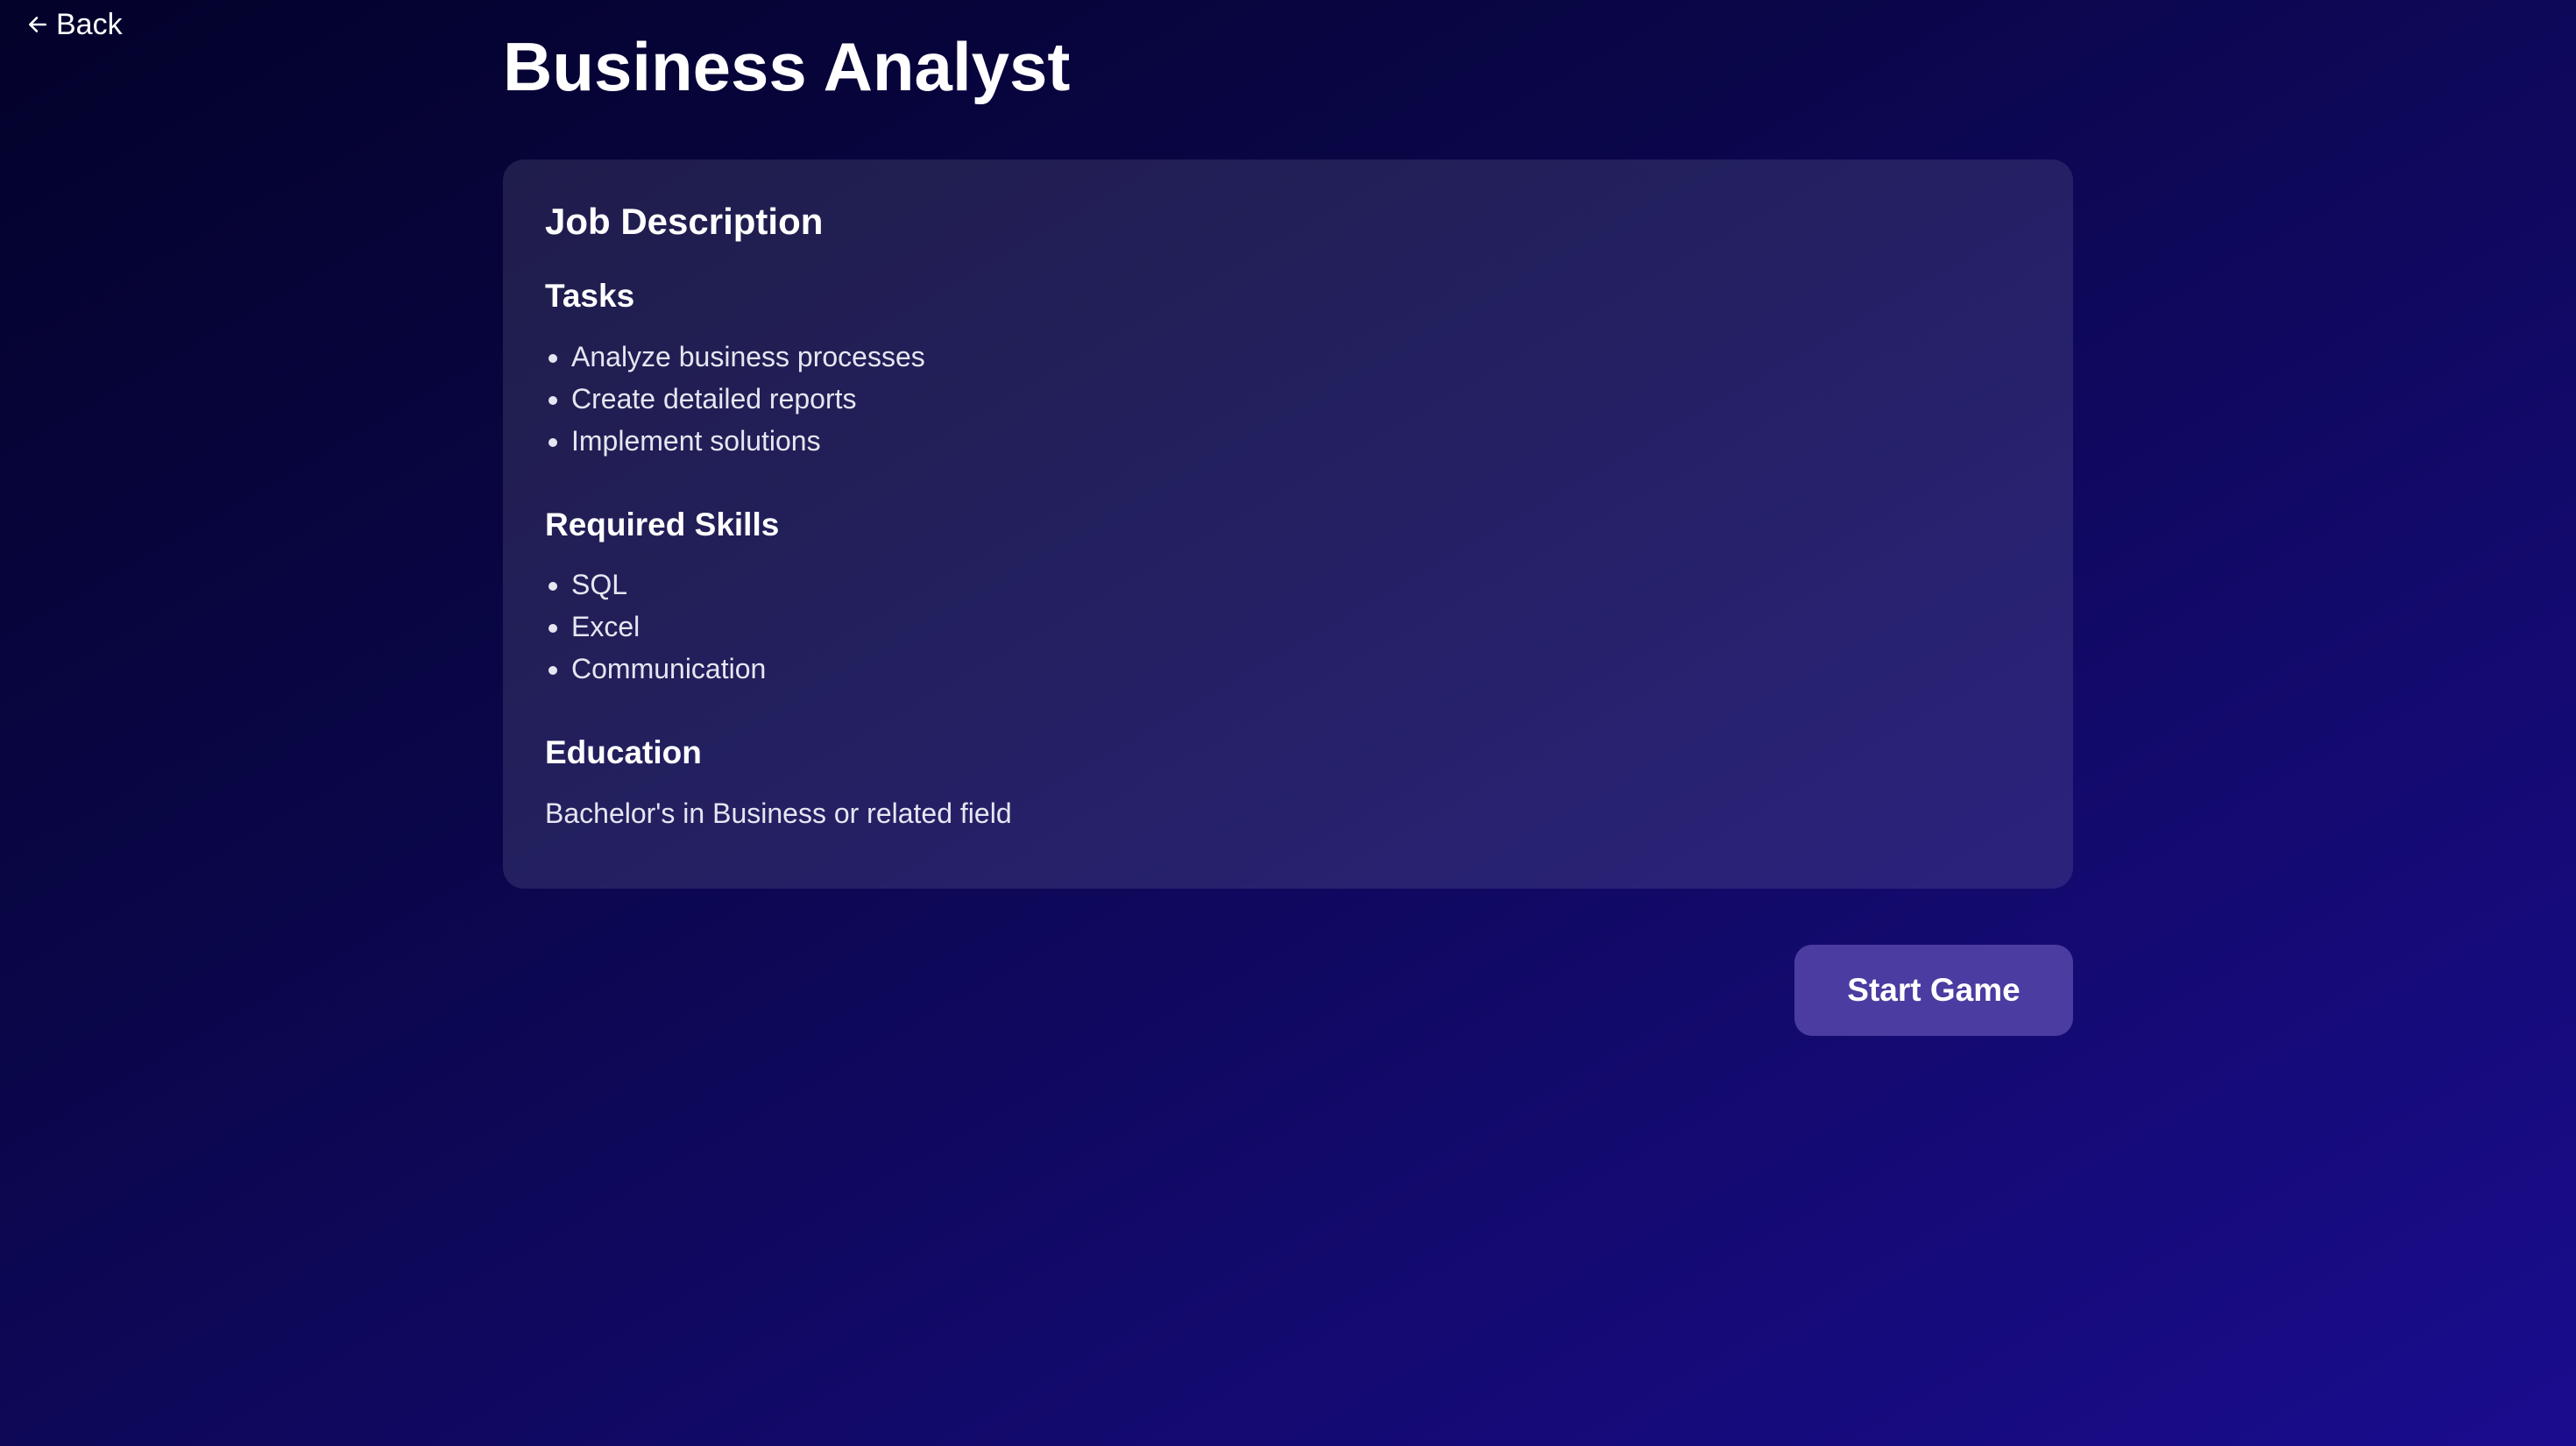 This screenshot has height=1446, width=2576. I want to click on education-text: Bachelor's in Business or related field, so click(778, 813).